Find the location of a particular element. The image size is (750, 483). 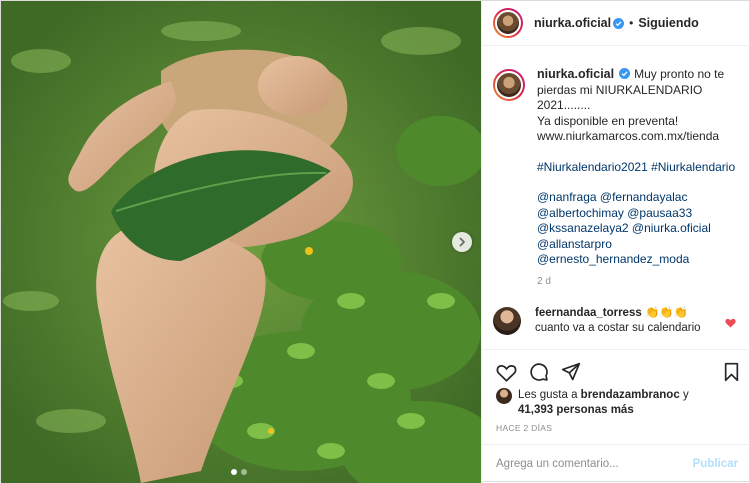

caption-line: Ya disponible en preventa! is located at coordinates (608, 120).